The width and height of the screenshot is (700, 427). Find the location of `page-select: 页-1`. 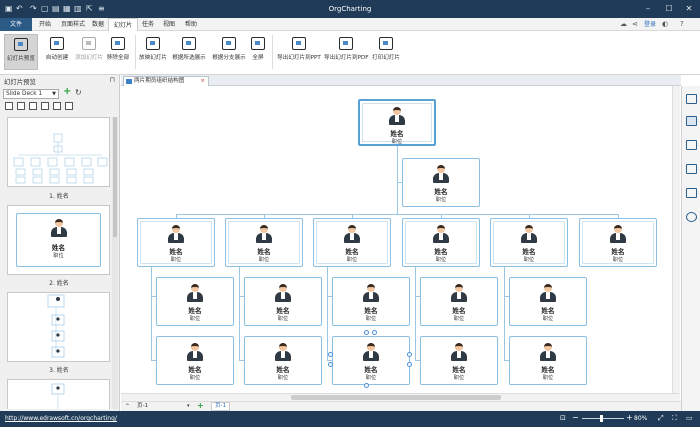

page-select: 页-1 is located at coordinates (142, 406).